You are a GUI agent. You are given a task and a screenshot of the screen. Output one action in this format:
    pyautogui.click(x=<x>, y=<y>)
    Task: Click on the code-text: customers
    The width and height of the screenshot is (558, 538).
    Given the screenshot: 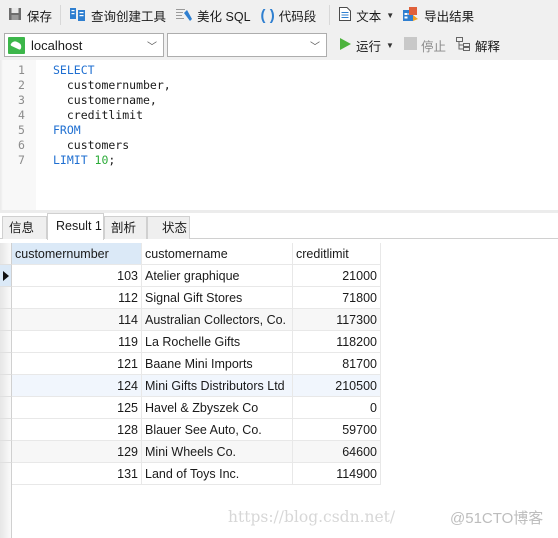 What is the action you would take?
    pyautogui.click(x=91, y=145)
    